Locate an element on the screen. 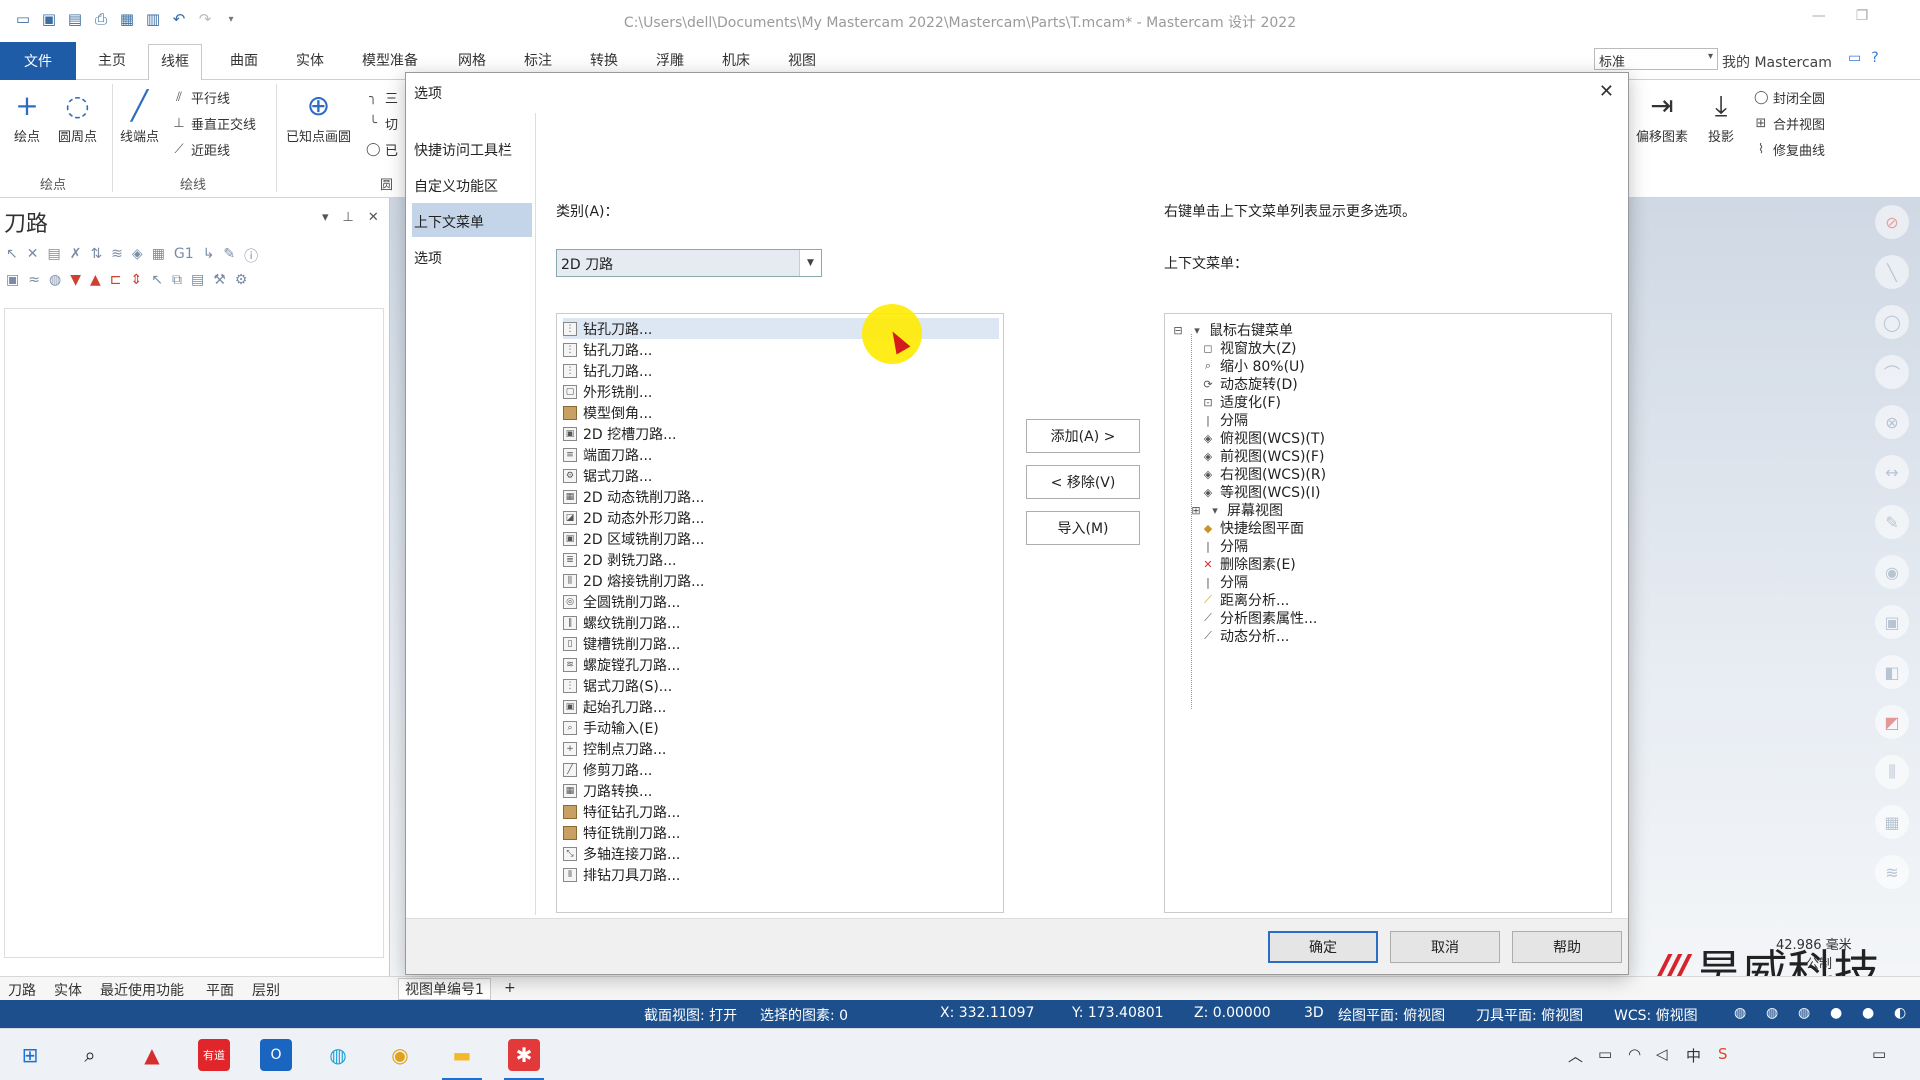 This screenshot has width=1920, height=1080. section-view-status: 截面视图: 打开 is located at coordinates (690, 1015).